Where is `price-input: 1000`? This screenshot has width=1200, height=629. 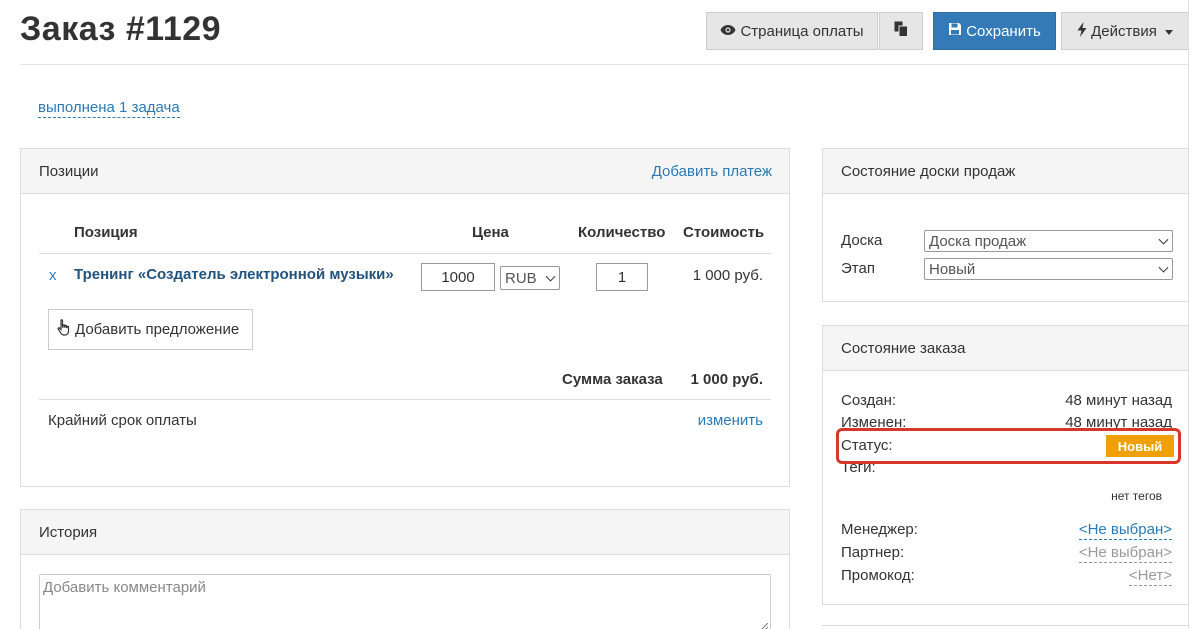 price-input: 1000 is located at coordinates (458, 277).